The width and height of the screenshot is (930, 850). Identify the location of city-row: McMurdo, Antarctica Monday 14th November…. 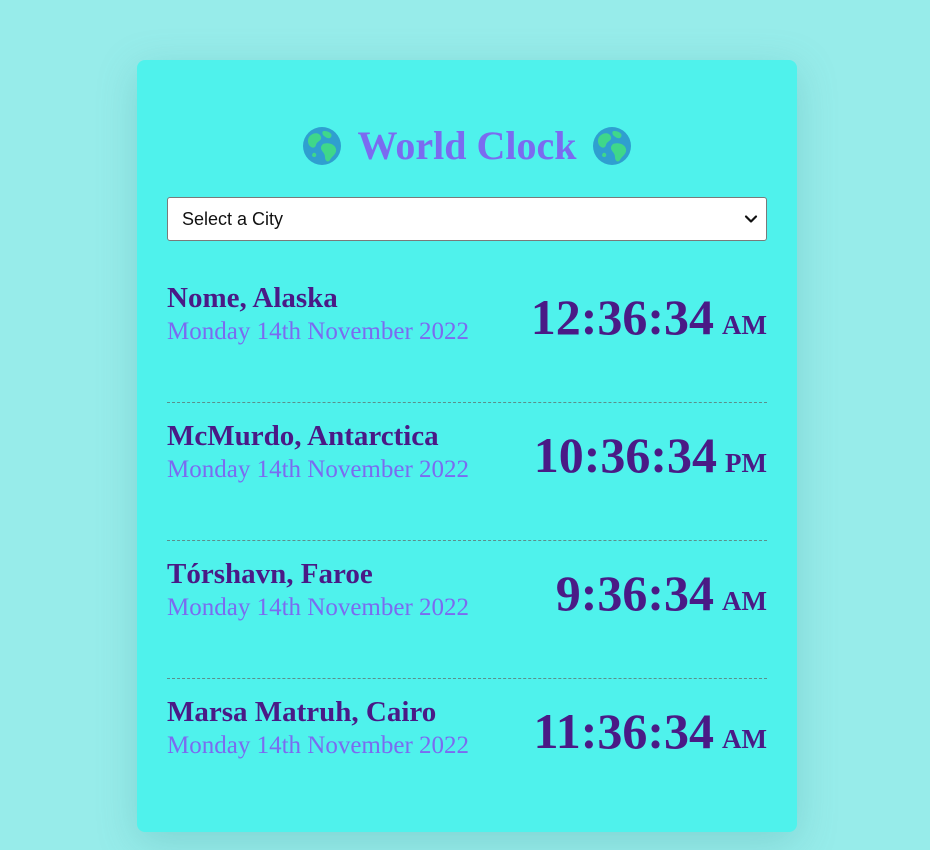
(467, 472).